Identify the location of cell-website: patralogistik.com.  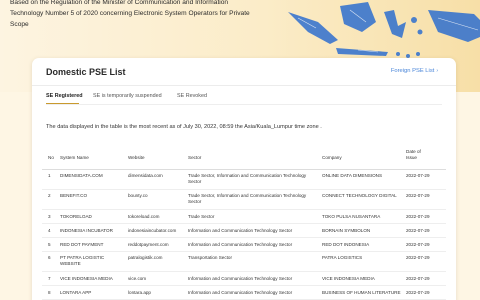
(157, 258).